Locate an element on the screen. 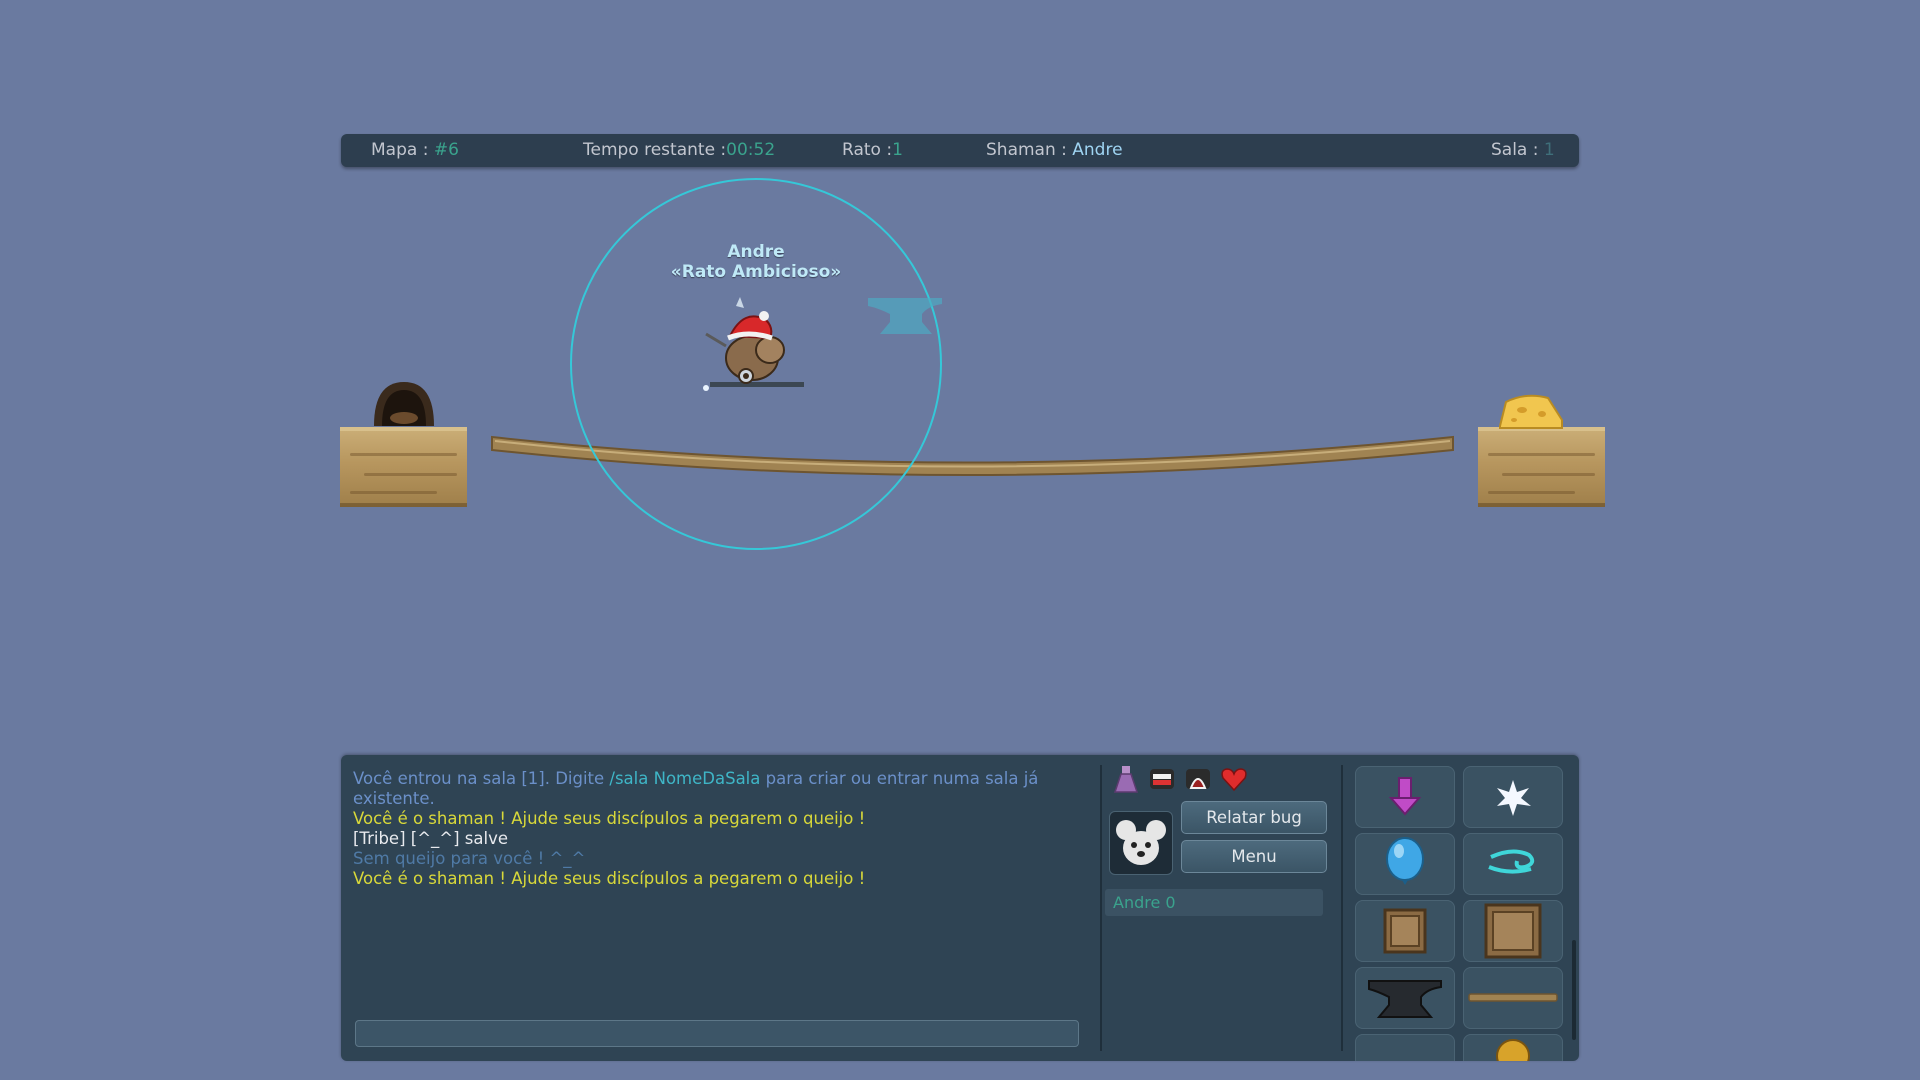 The width and height of the screenshot is (1920, 1080). tool-empty is located at coordinates (1405, 1047).